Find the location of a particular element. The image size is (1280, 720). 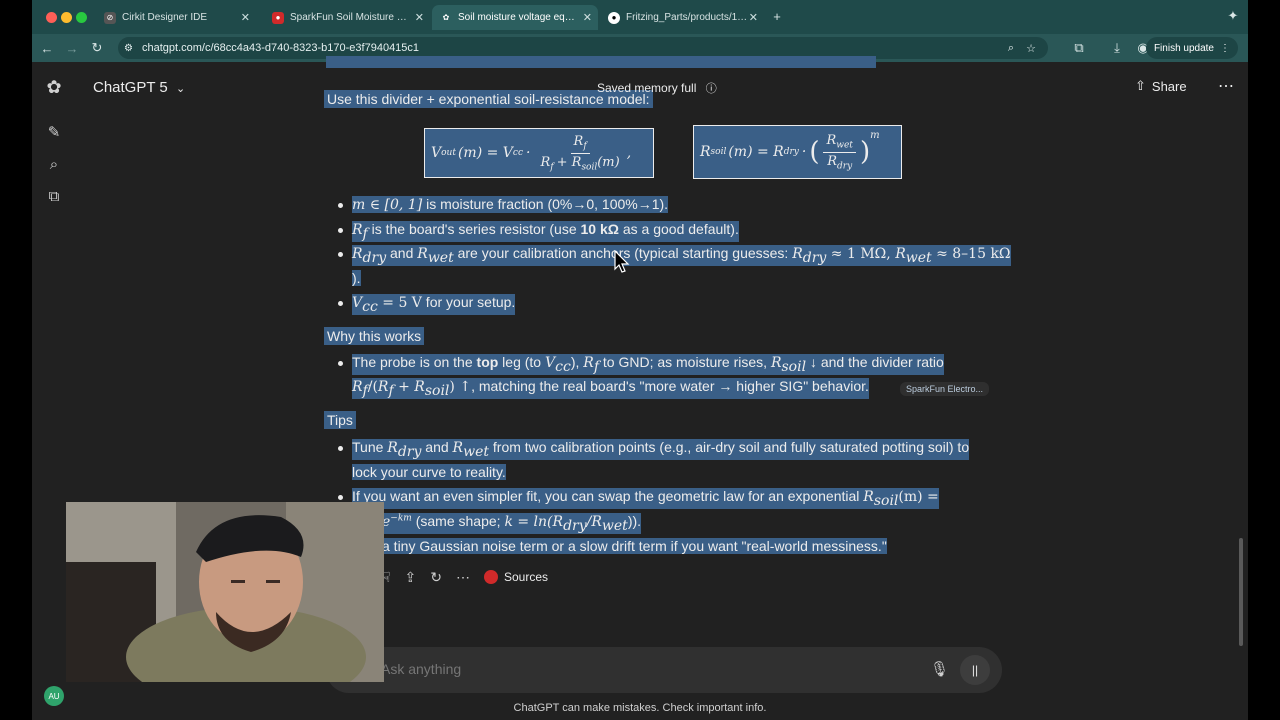

kebab-menu-icon: ⋮ is located at coordinates (1225, 48).